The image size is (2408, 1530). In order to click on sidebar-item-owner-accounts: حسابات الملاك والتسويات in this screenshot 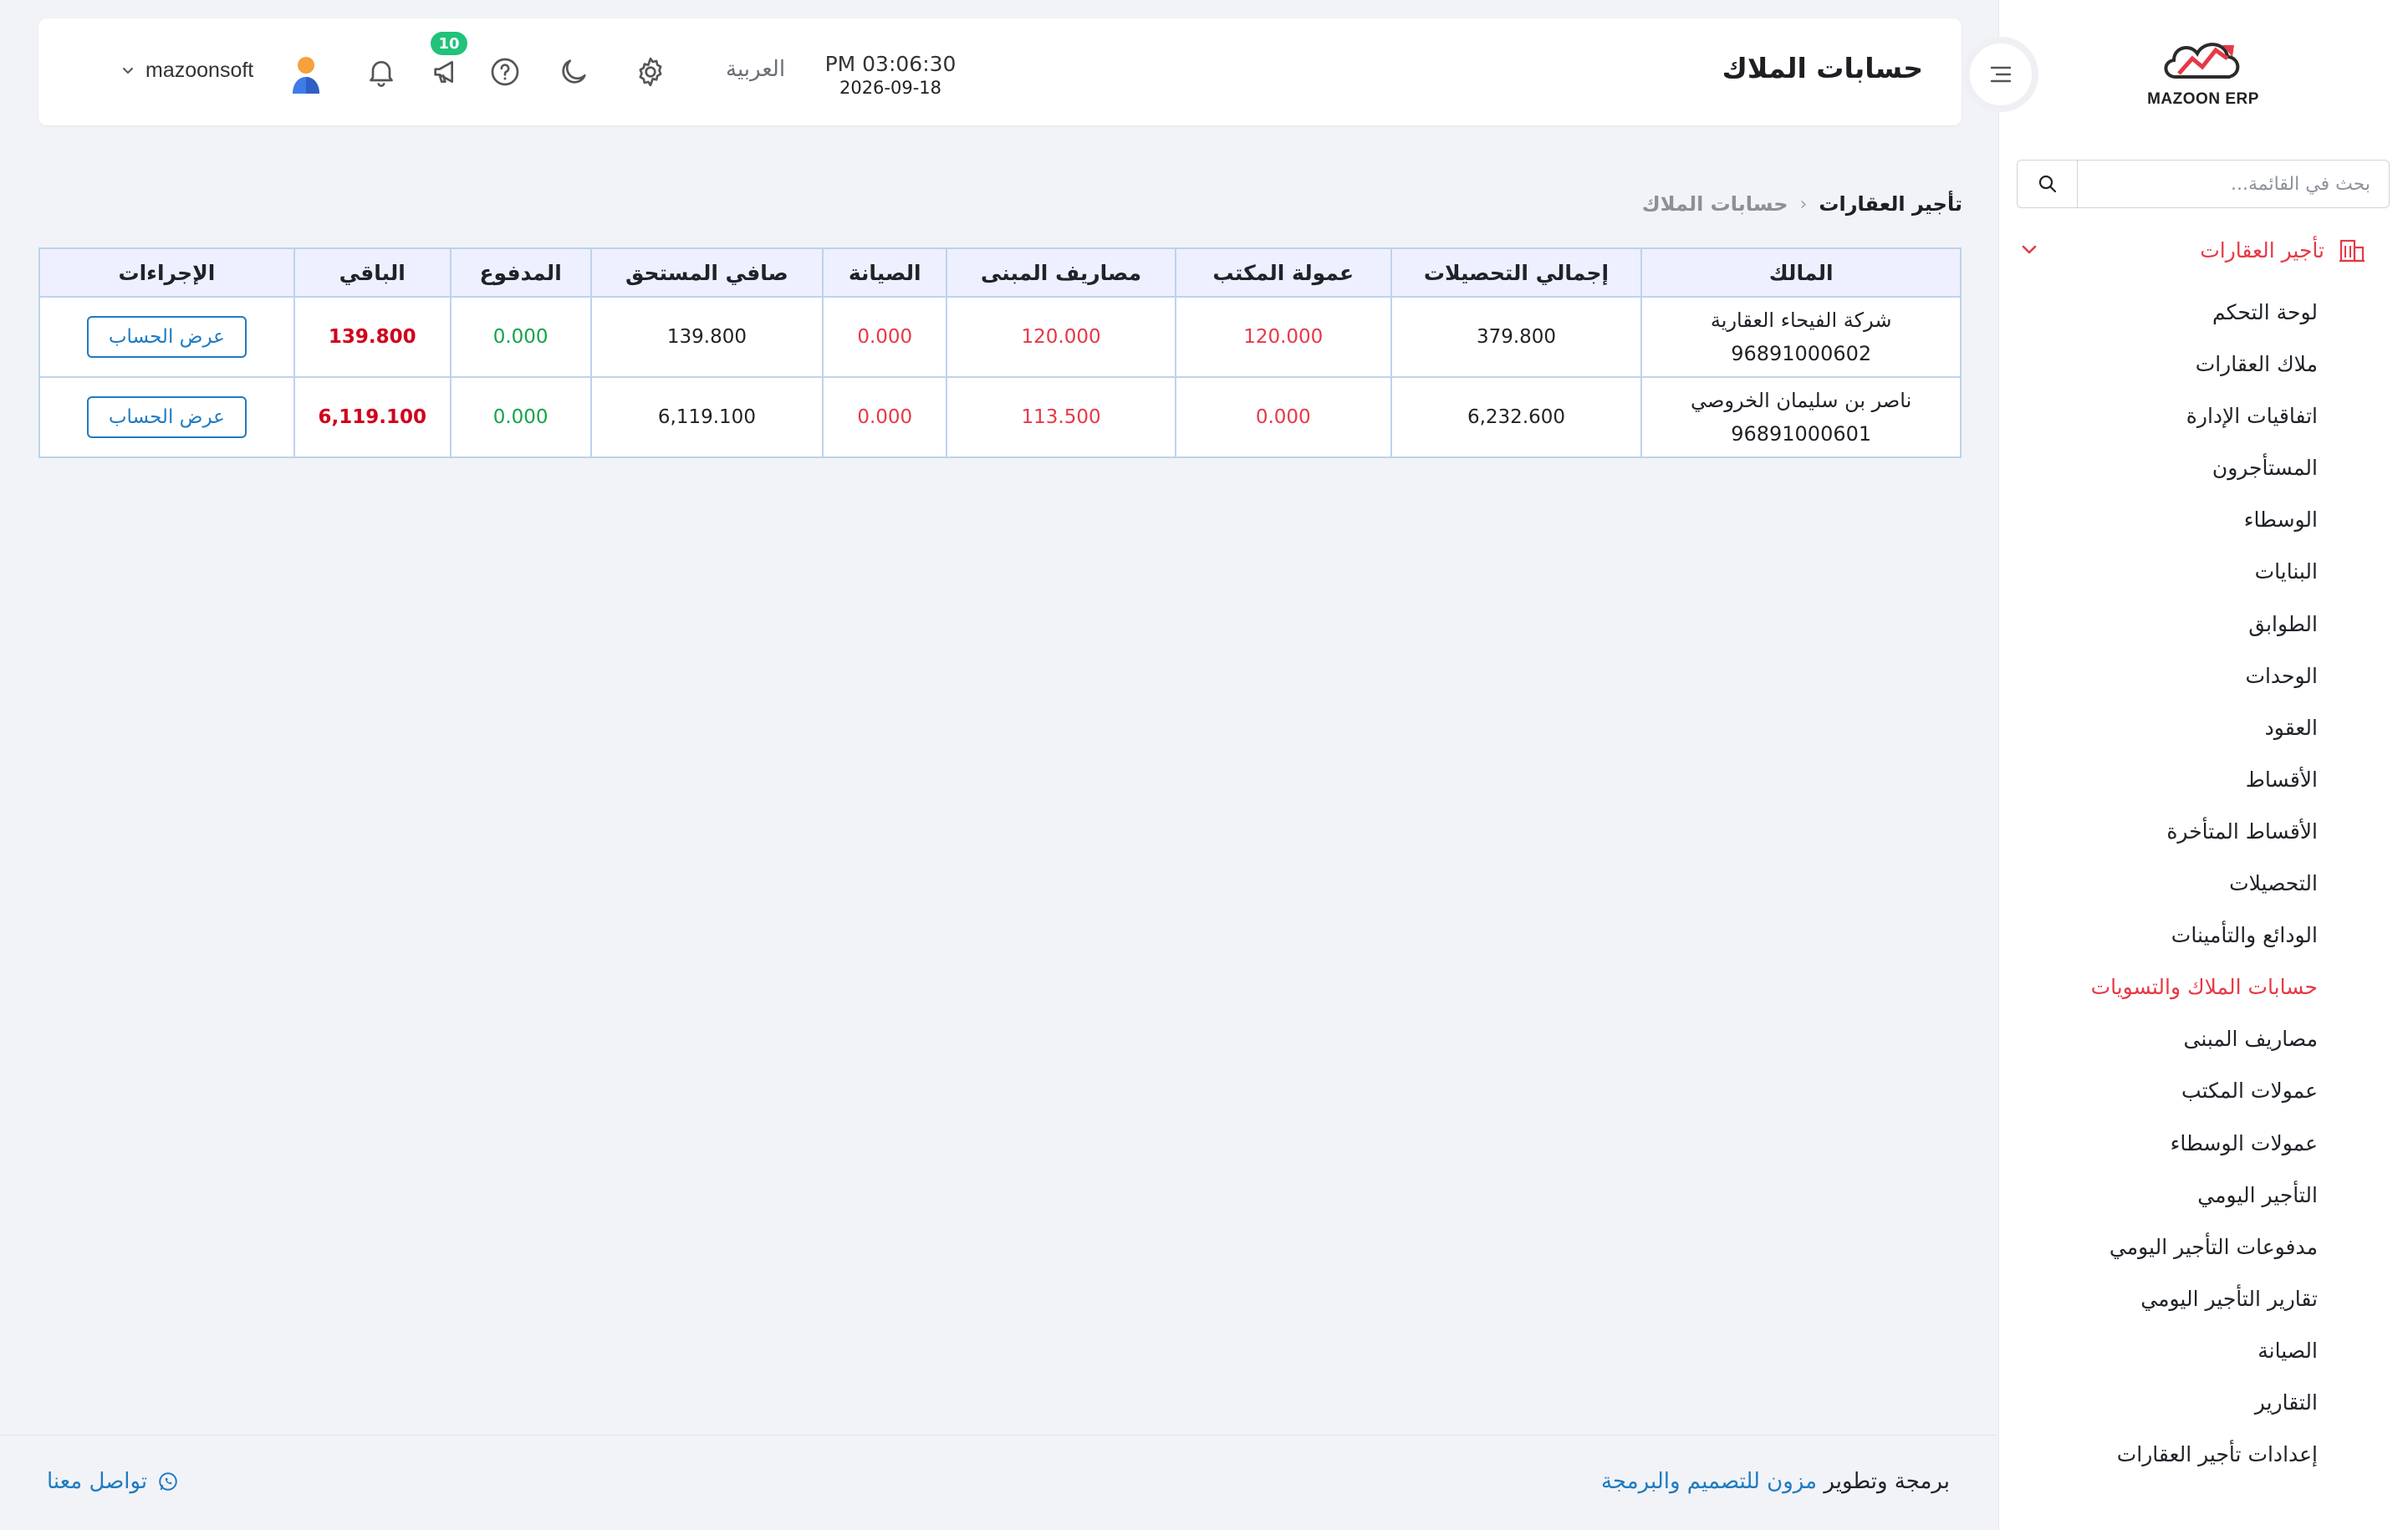, I will do `click(2205, 997)`.